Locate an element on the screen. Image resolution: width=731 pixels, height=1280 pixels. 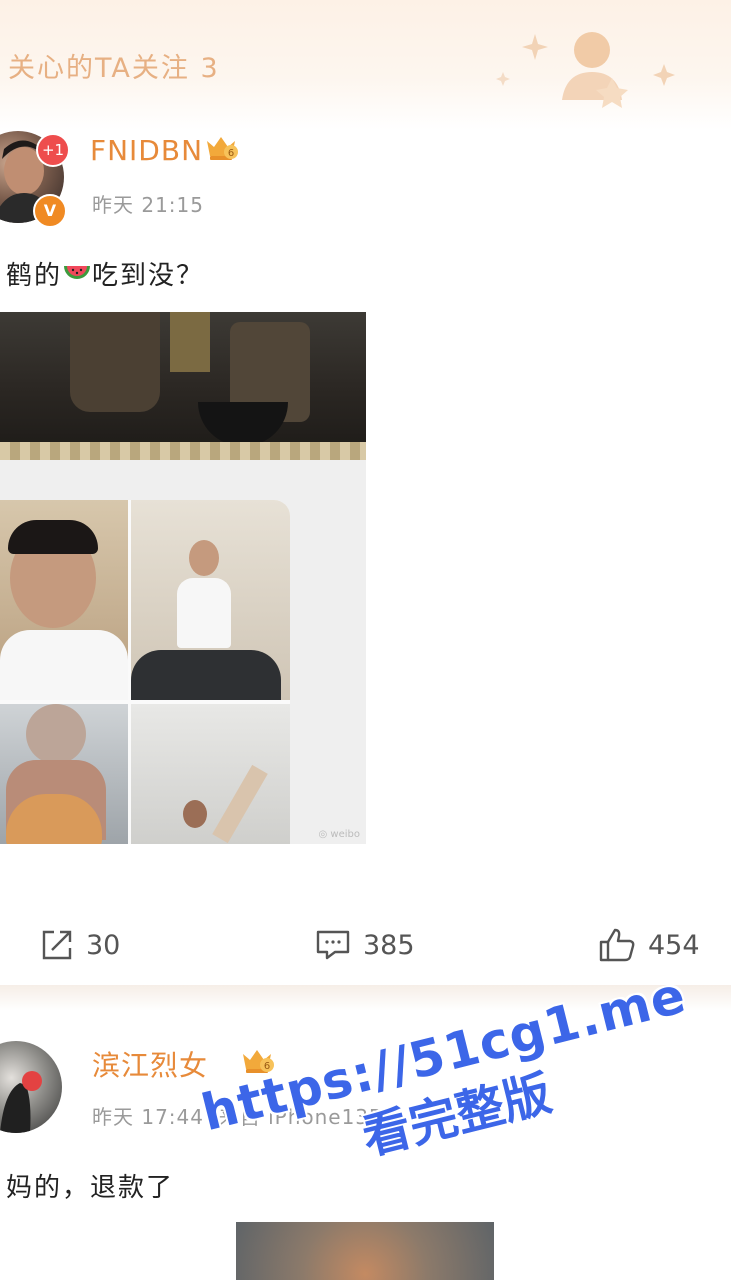
like-count: 454 is located at coordinates (674, 945).